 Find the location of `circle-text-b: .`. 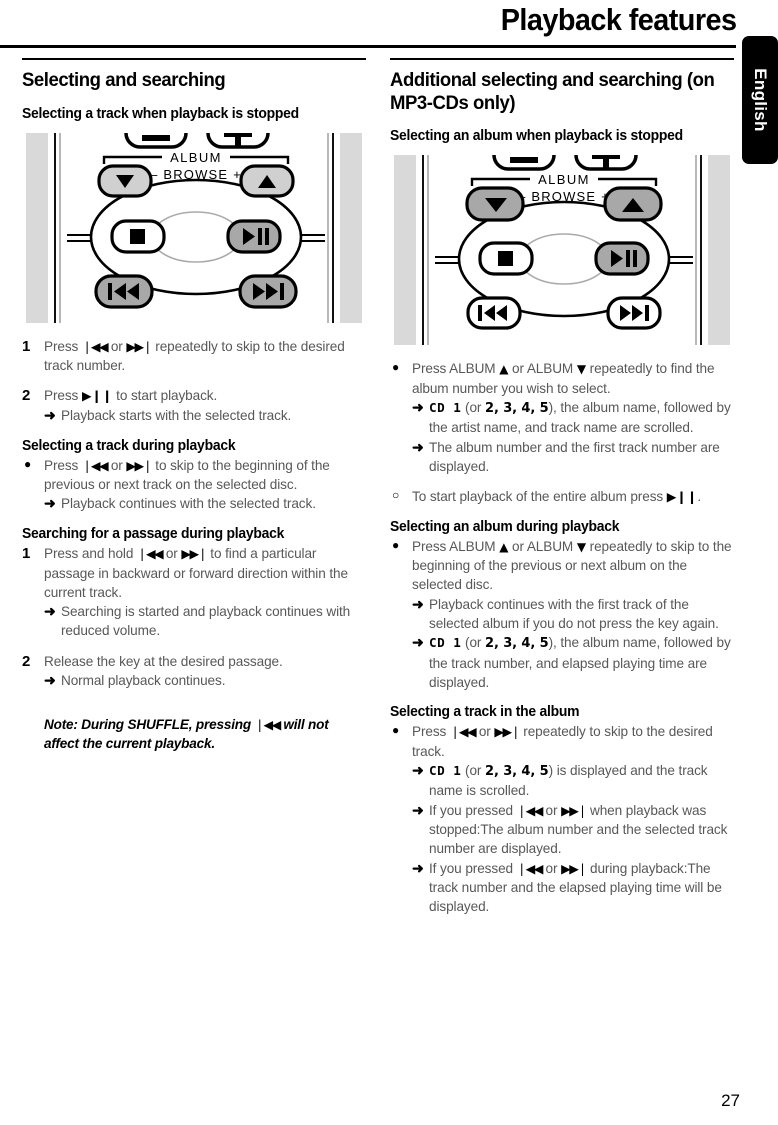

circle-text-b: . is located at coordinates (699, 497).